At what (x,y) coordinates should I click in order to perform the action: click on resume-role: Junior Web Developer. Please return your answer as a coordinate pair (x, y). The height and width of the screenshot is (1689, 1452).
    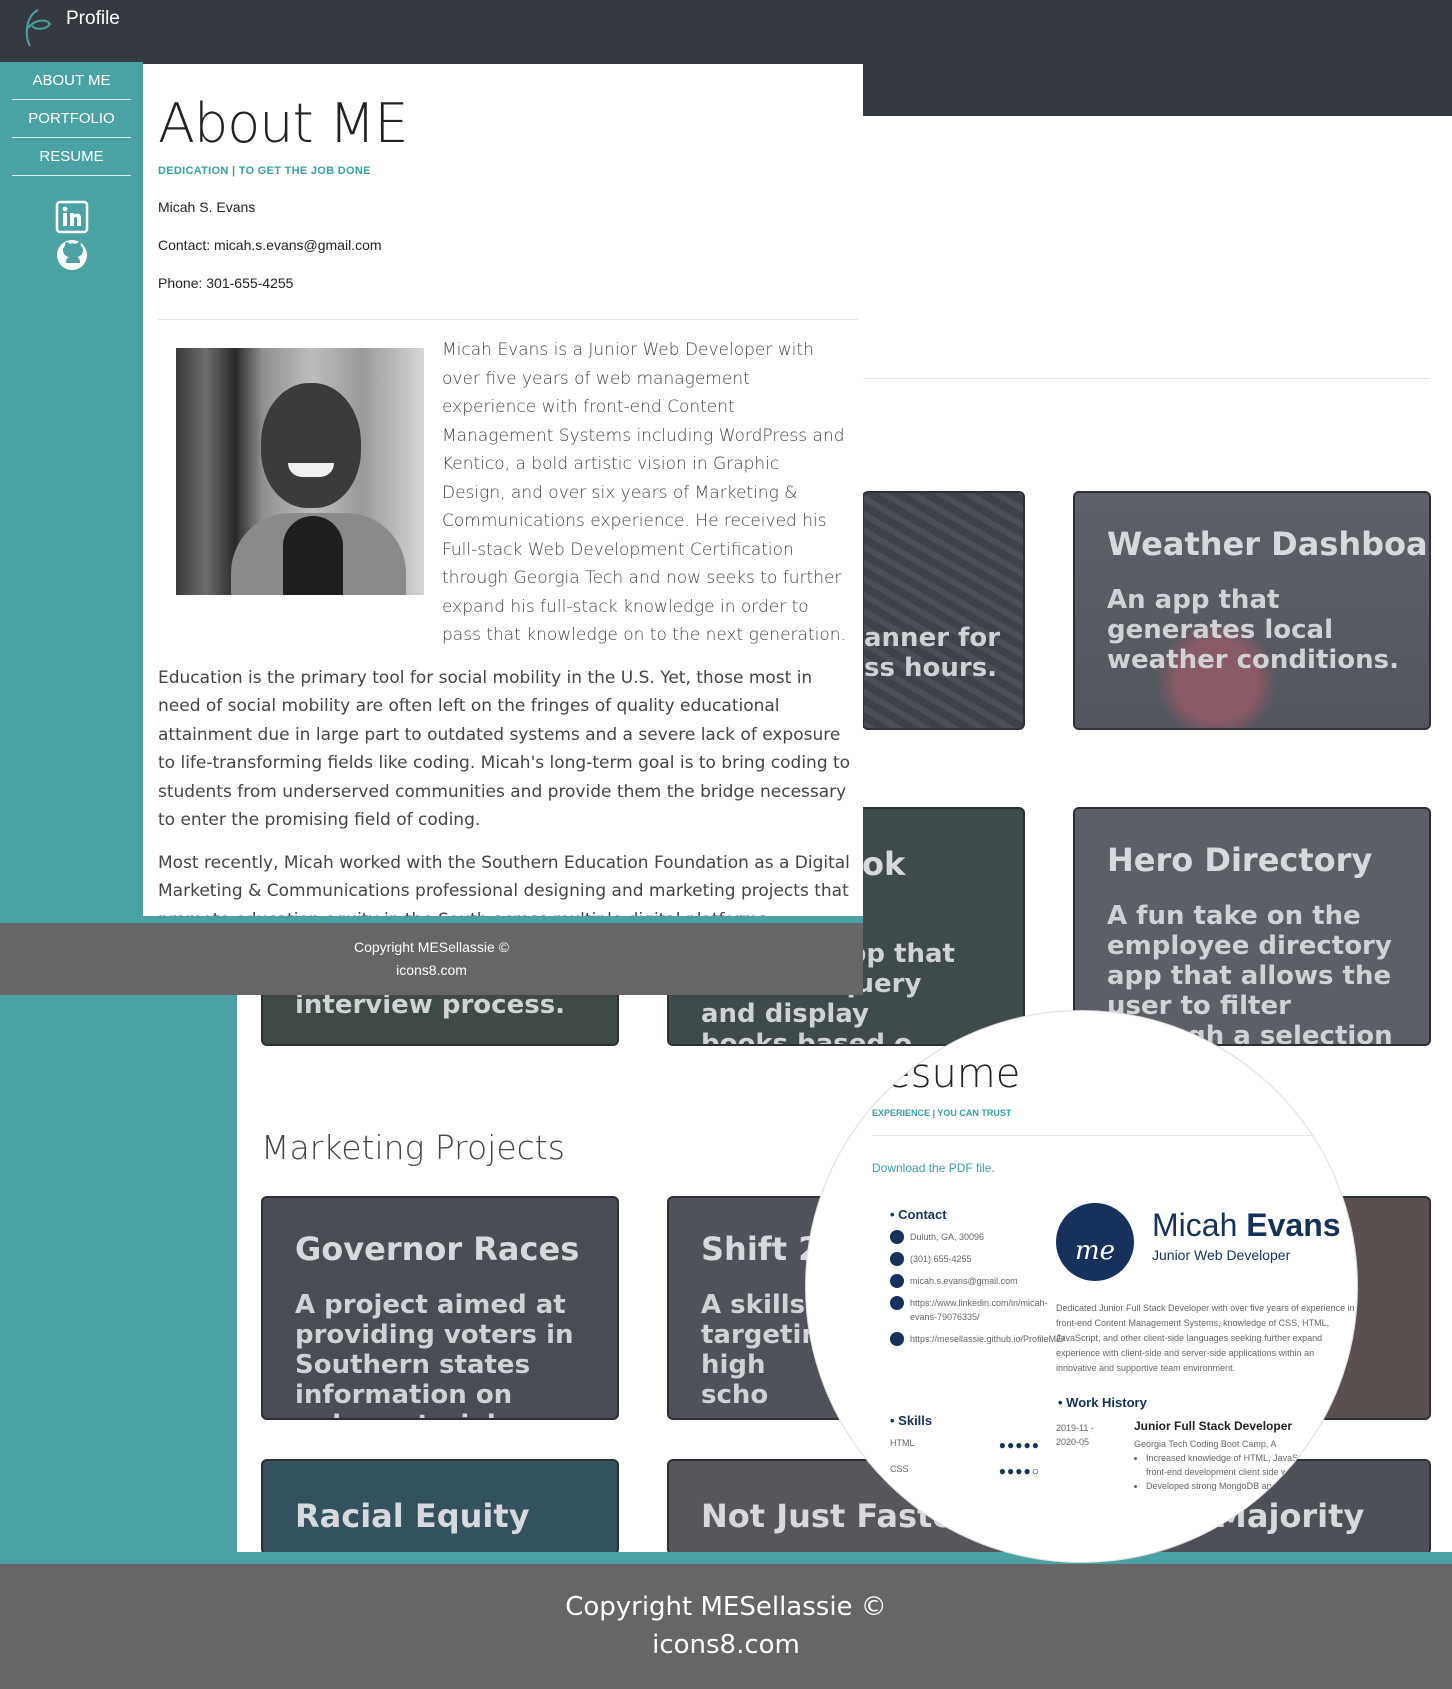
    Looking at the image, I should click on (1221, 1255).